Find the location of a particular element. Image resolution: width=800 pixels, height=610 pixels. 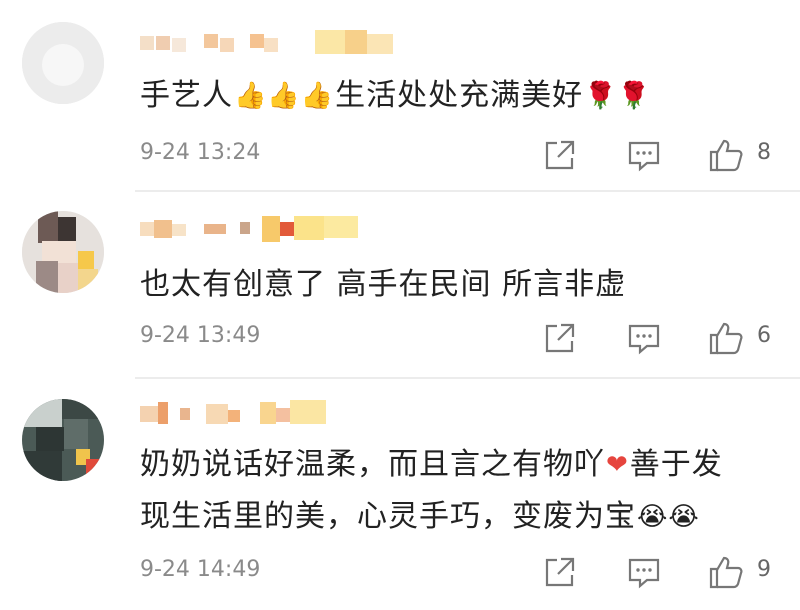

comment-text: 也太有创意了 高手在民间 所言非虚 is located at coordinates (383, 284).